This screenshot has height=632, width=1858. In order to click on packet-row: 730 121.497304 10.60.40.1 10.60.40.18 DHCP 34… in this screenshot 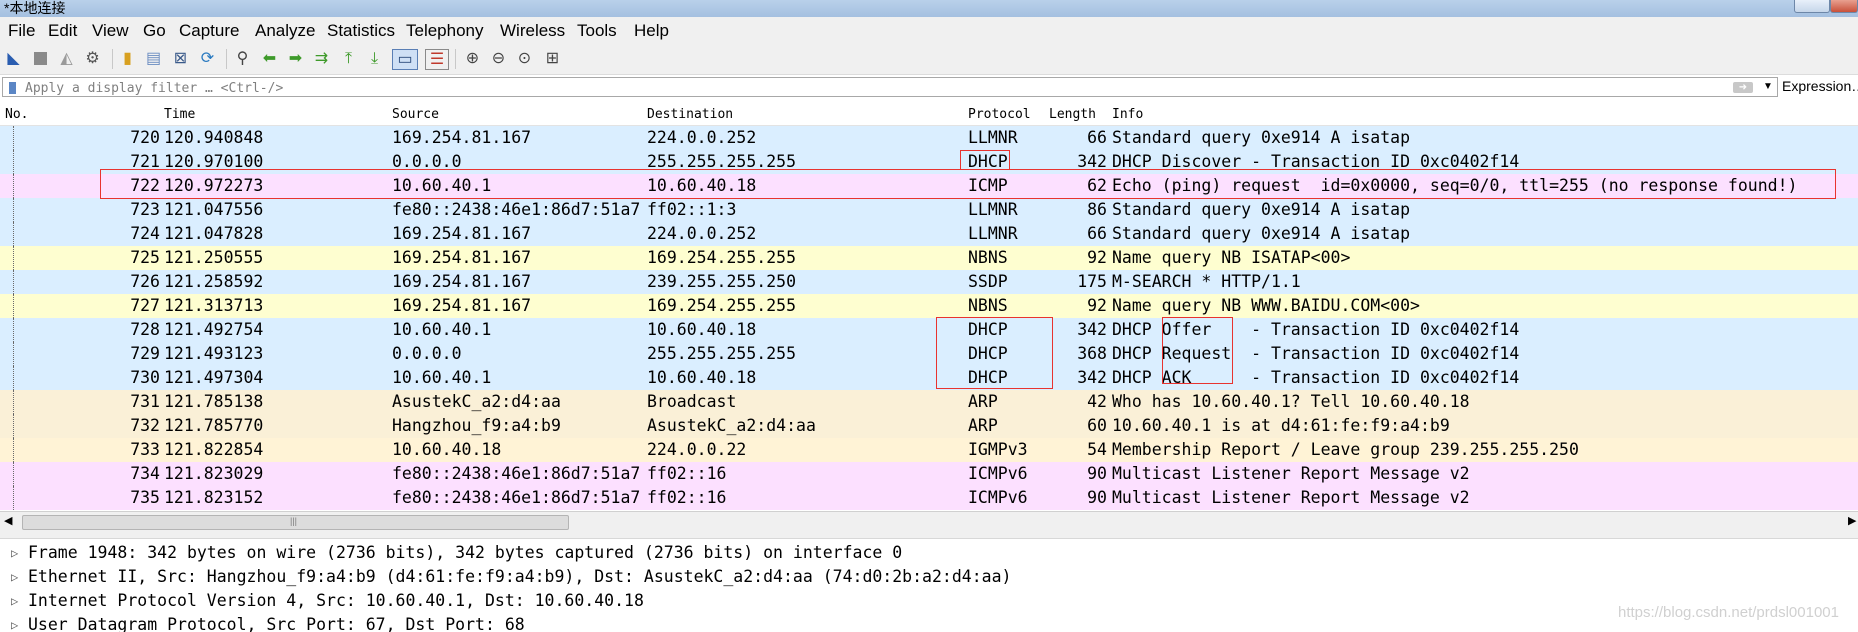, I will do `click(929, 378)`.